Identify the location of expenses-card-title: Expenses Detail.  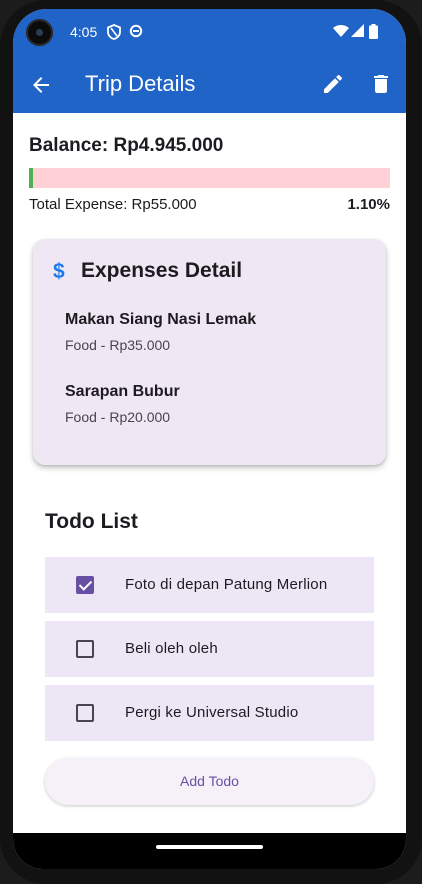
(162, 270).